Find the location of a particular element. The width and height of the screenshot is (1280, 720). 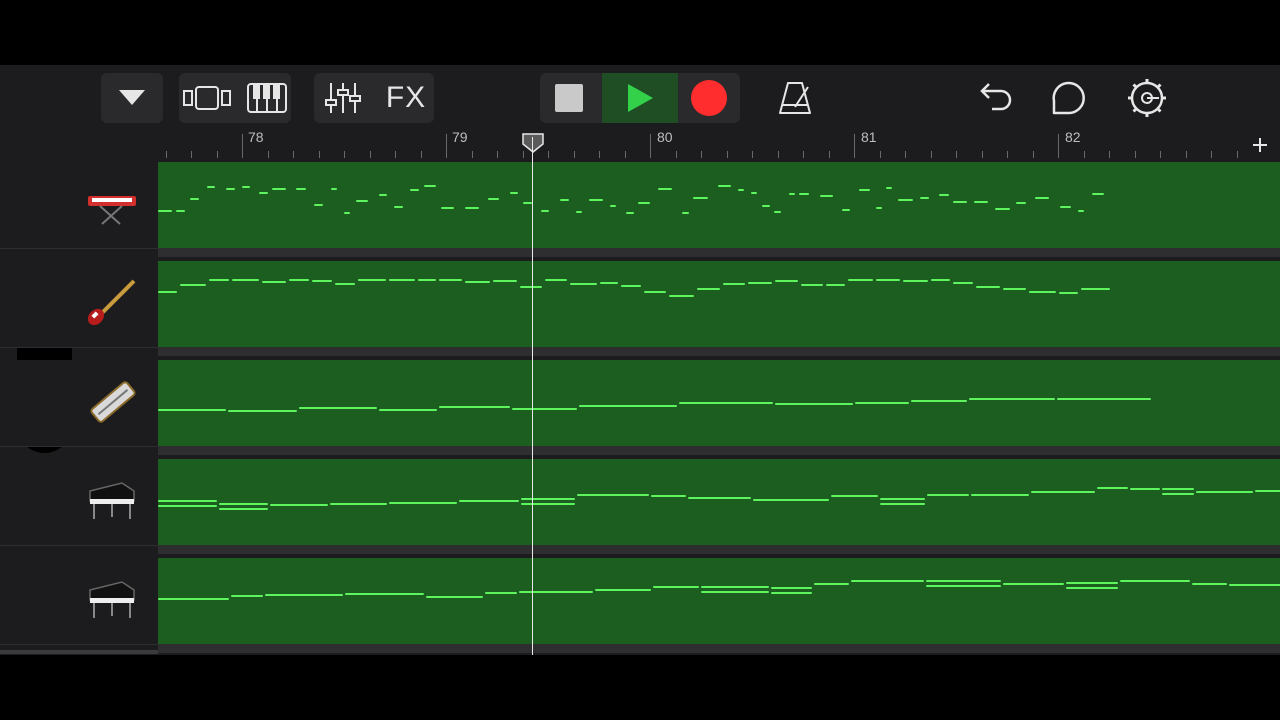

stop-button is located at coordinates (571, 98).